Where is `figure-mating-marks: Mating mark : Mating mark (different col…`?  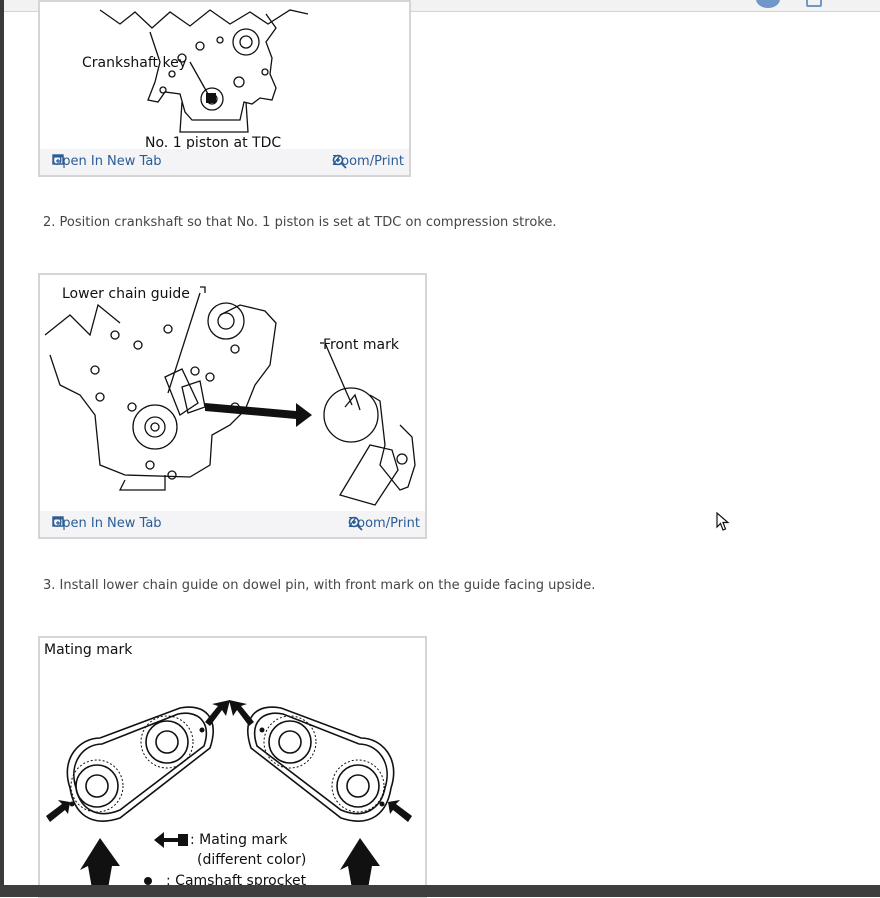 figure-mating-marks: Mating mark : Mating mark (different col… is located at coordinates (232, 767).